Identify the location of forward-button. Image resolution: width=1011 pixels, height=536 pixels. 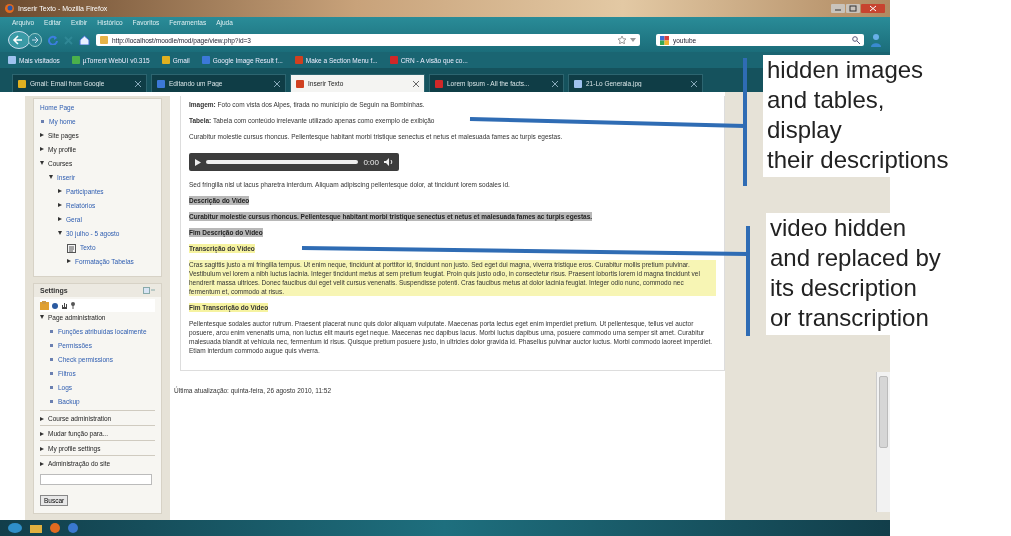
(35, 40).